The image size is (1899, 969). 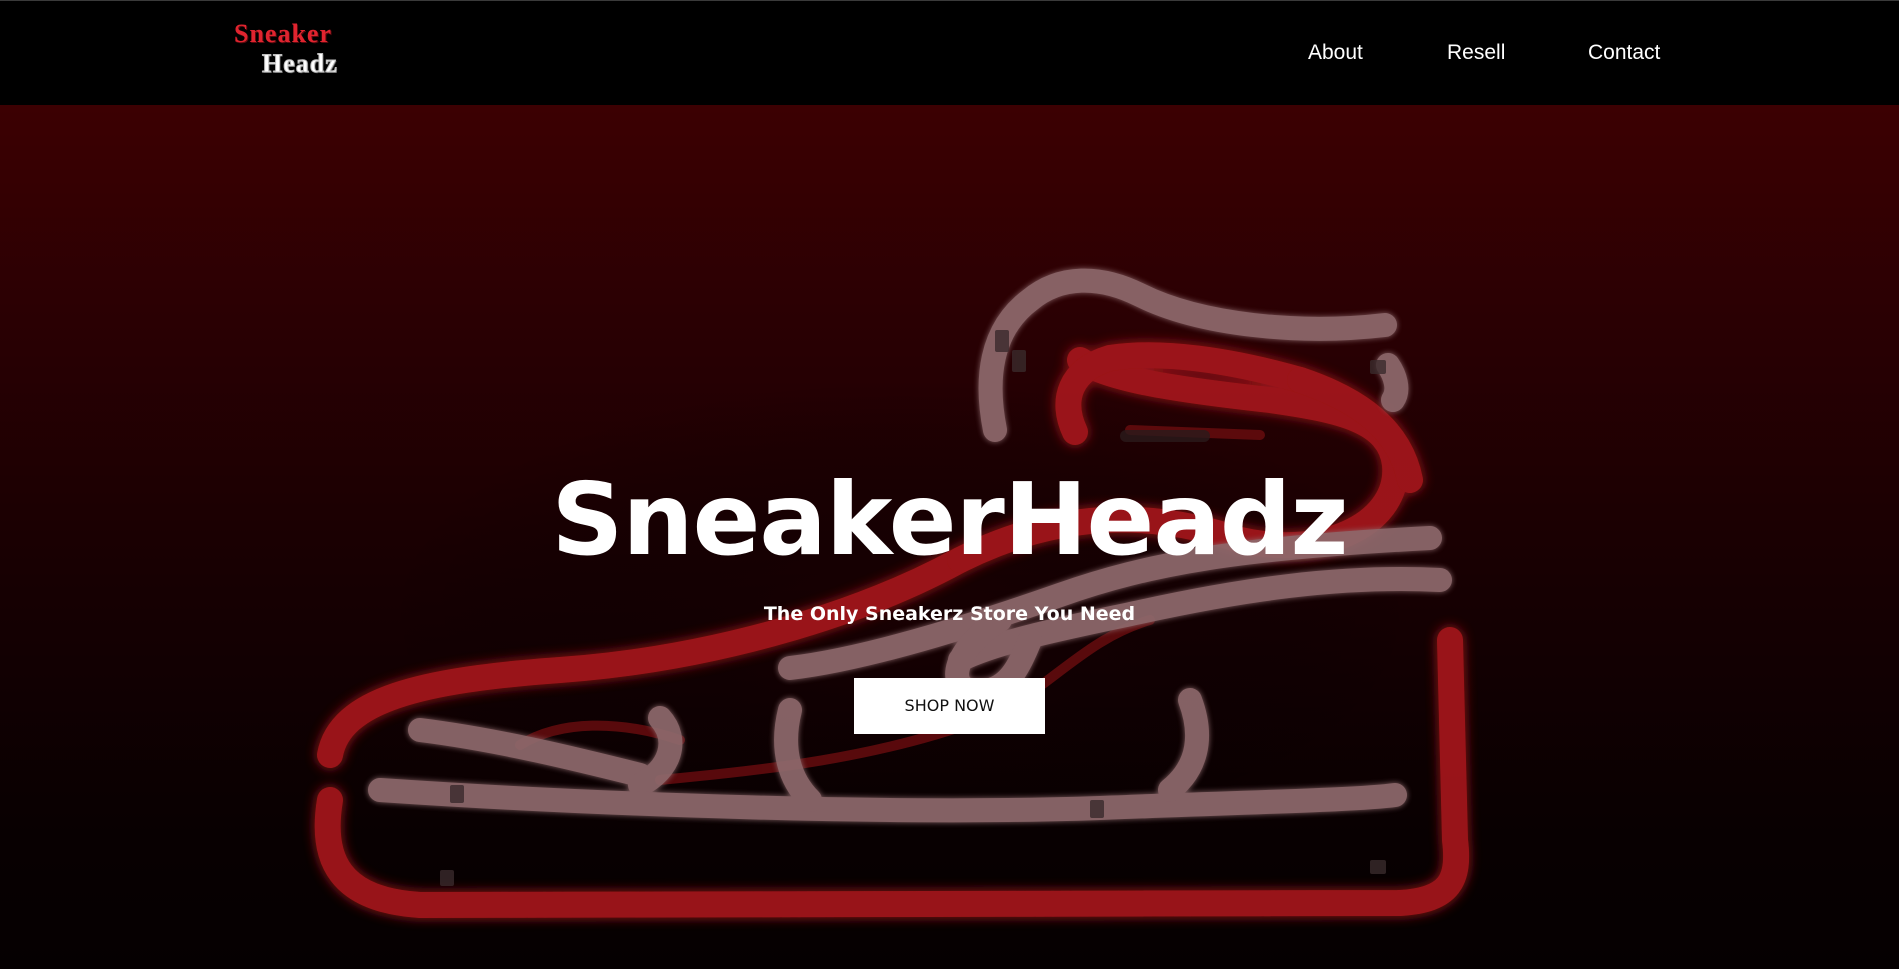 What do you see at coordinates (949, 519) in the screenshot?
I see `hero-title: SneakerHeadz` at bounding box center [949, 519].